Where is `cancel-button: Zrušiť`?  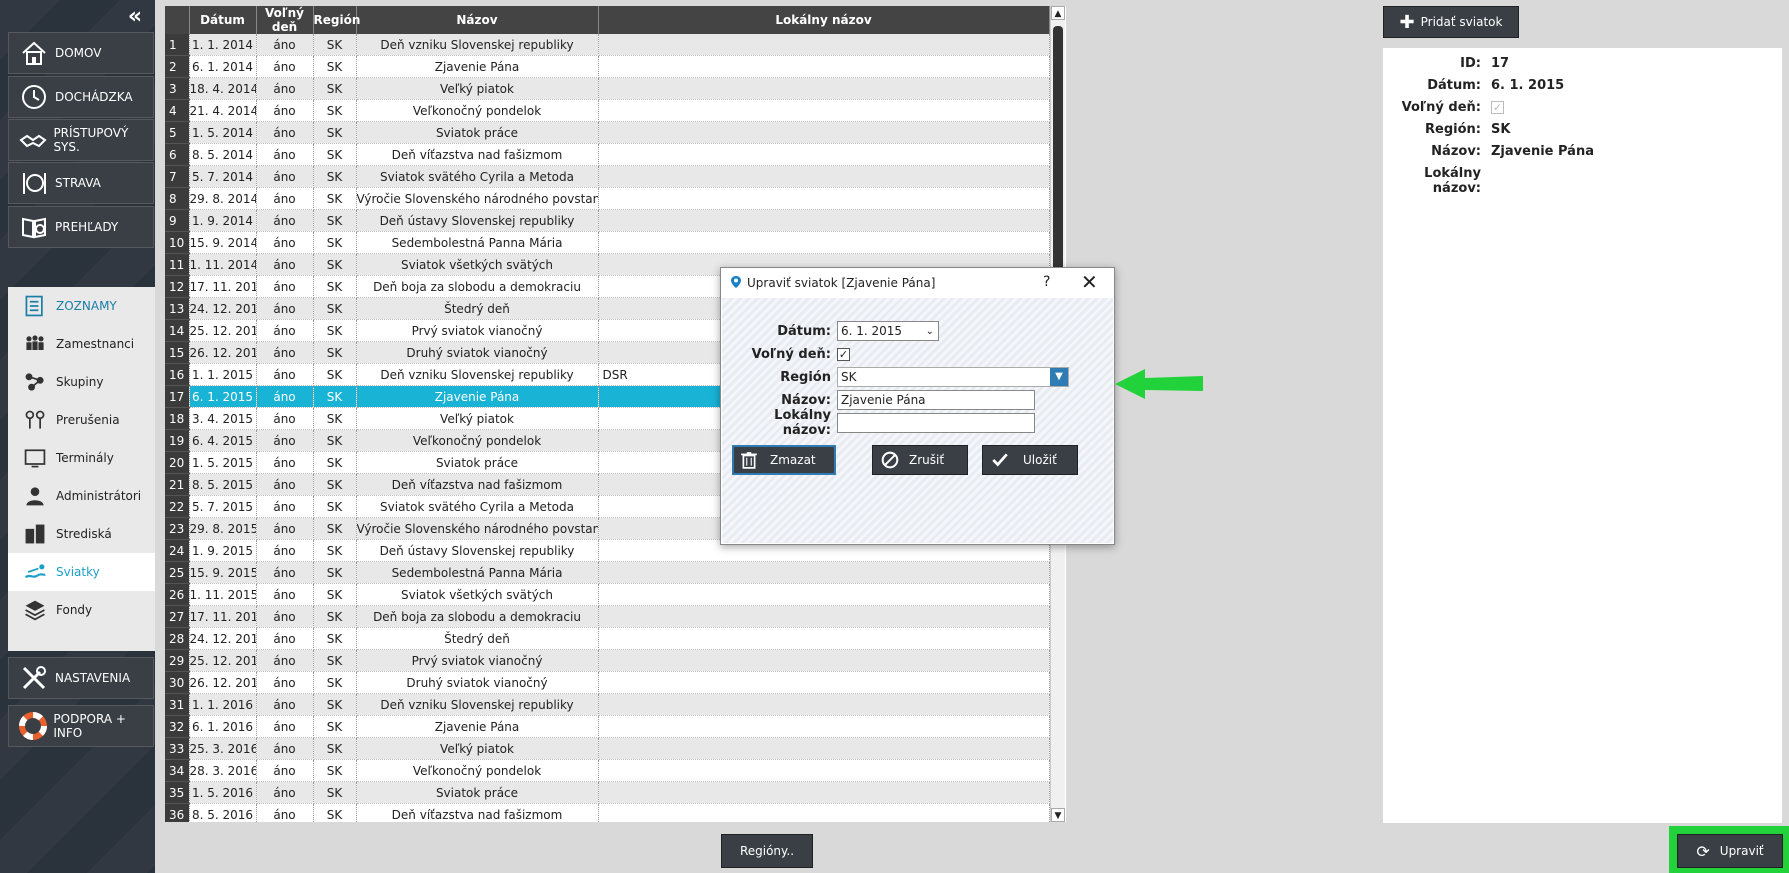 cancel-button: Zrušiť is located at coordinates (920, 460).